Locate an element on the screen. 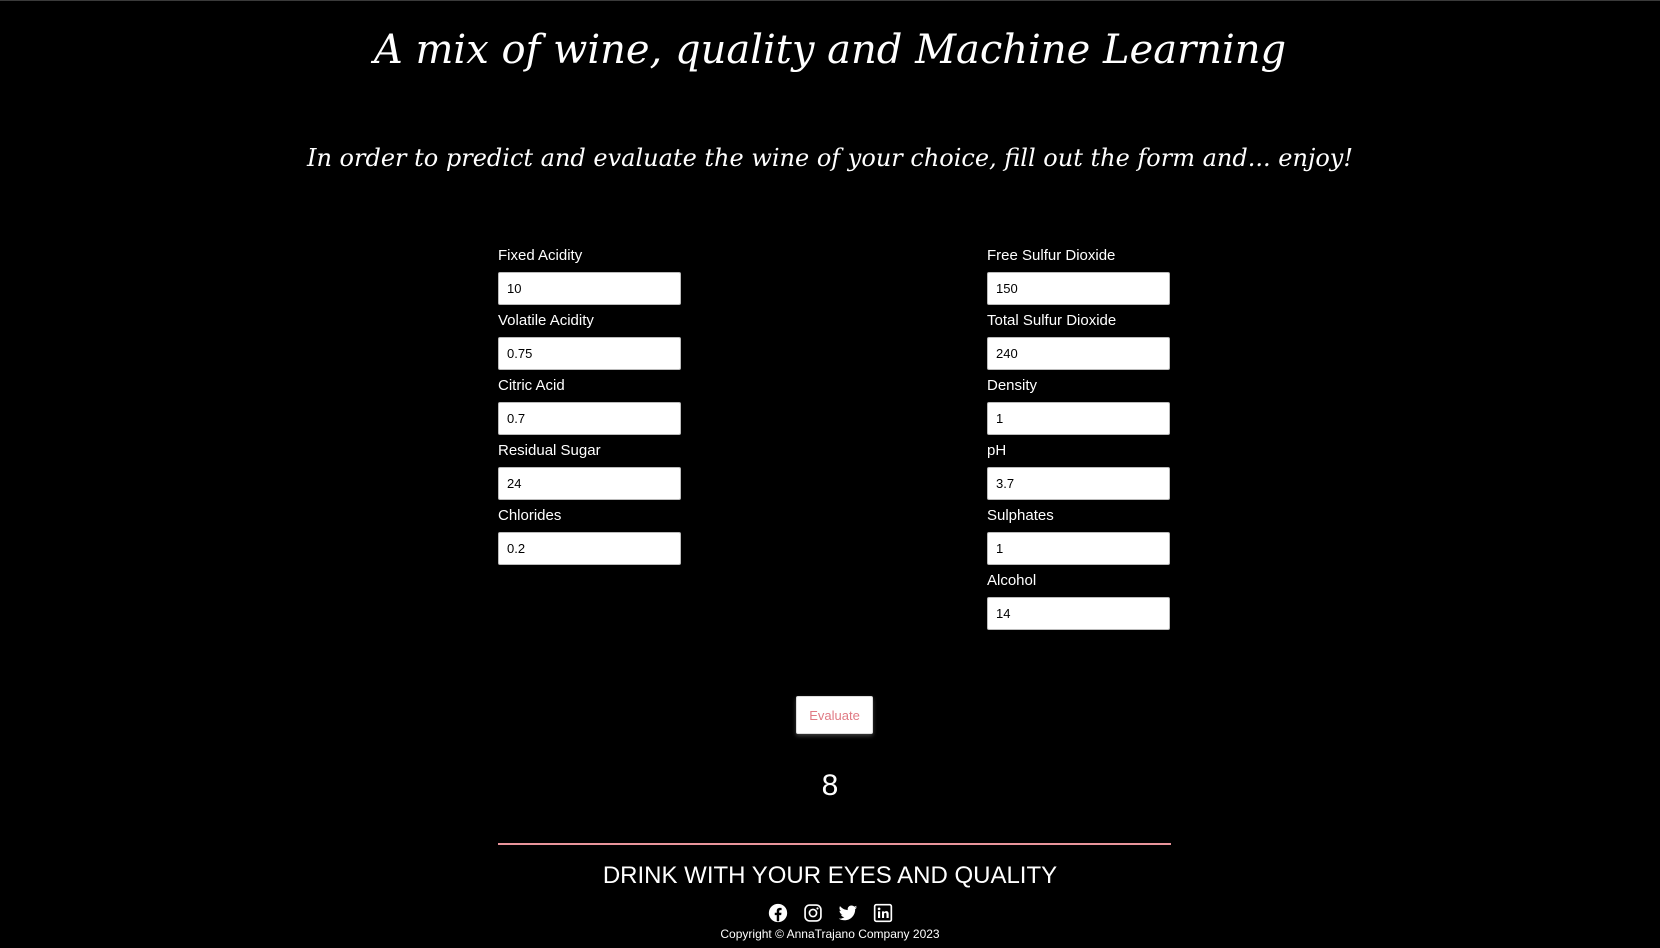 Image resolution: width=1660 pixels, height=948 pixels. top-border is located at coordinates (830, 0).